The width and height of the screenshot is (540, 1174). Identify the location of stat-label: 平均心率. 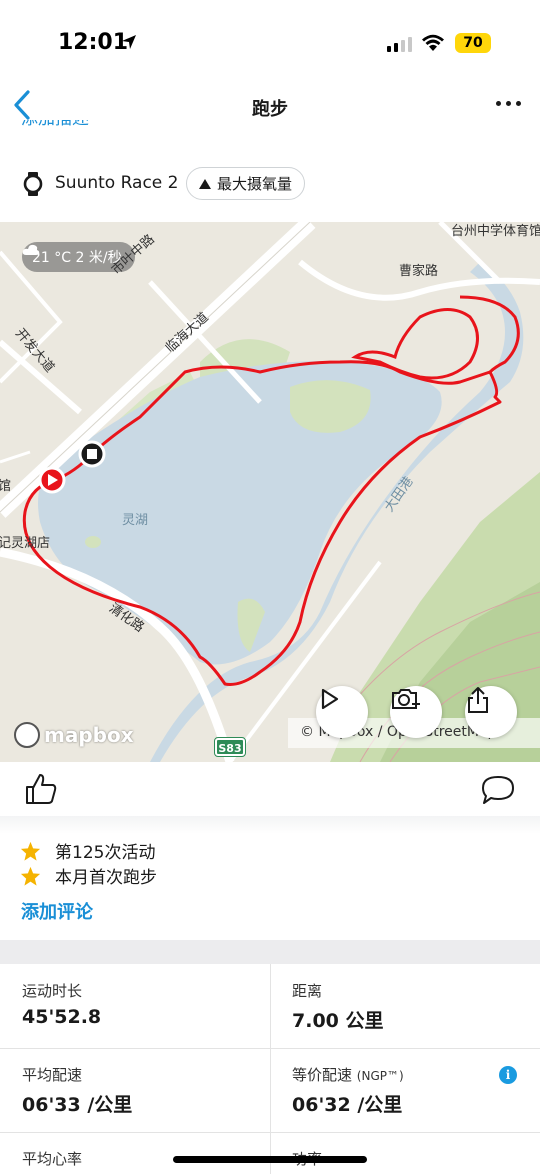
(52, 1159).